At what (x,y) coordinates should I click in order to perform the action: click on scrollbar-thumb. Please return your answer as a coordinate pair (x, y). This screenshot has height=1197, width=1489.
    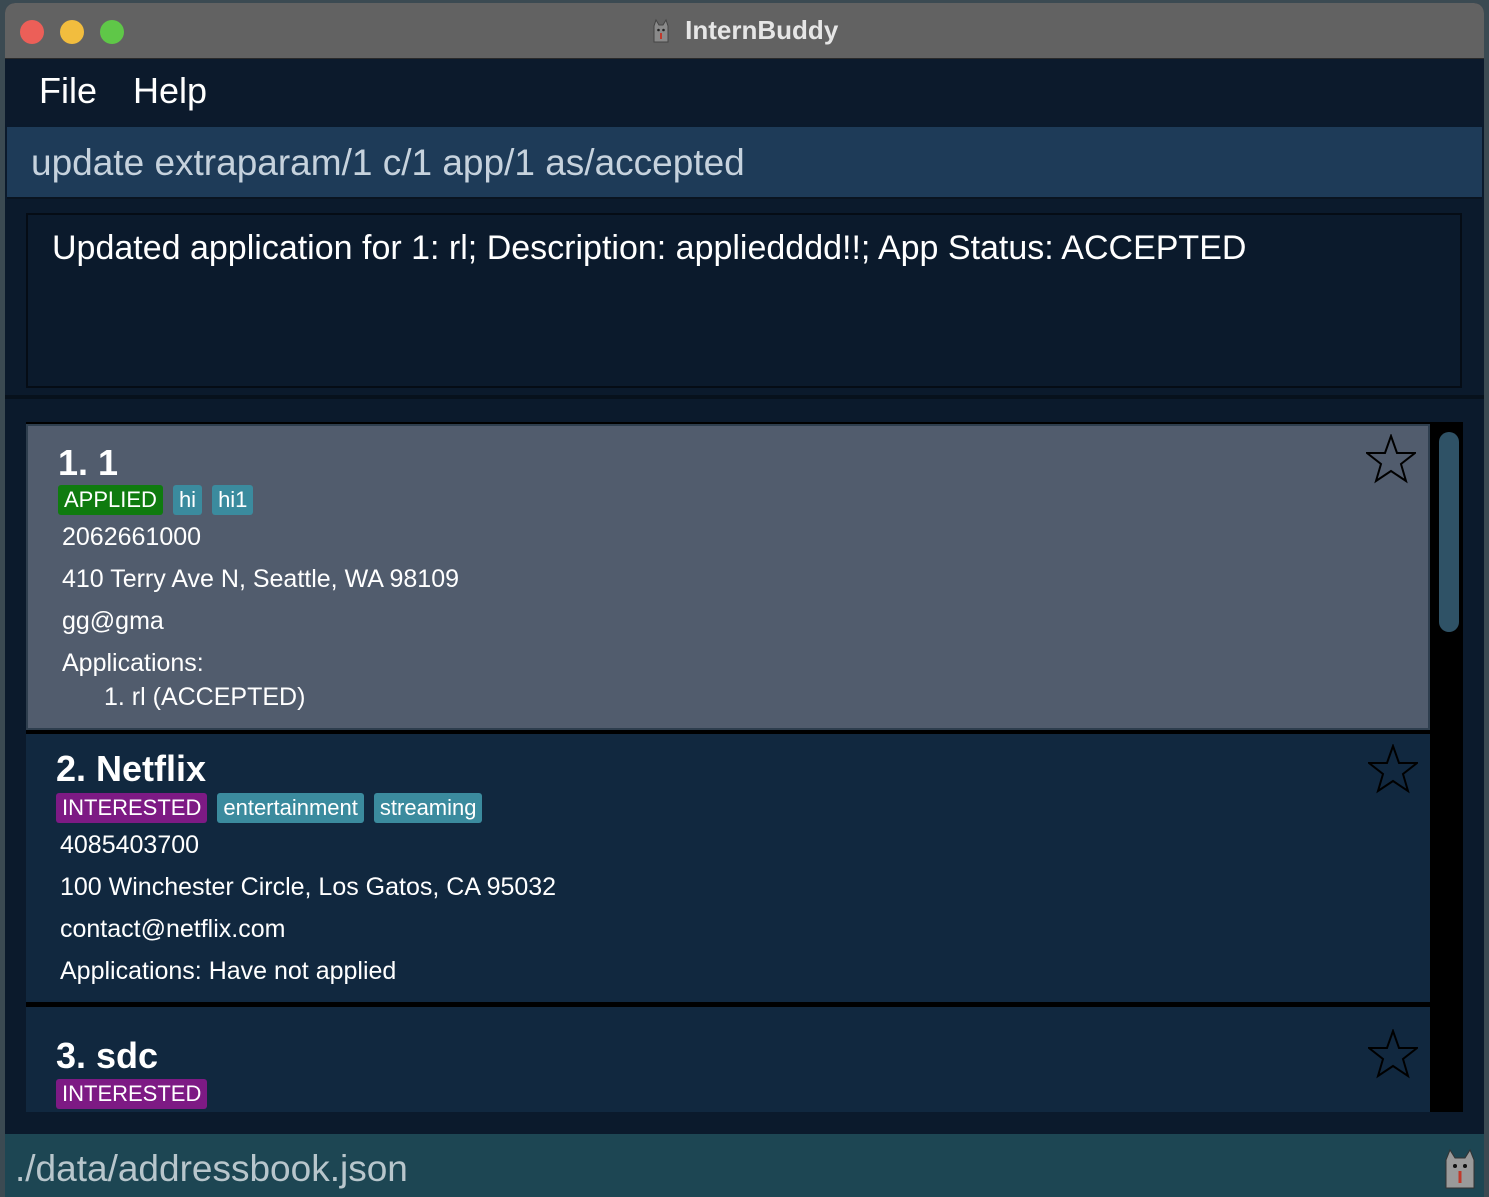
    Looking at the image, I should click on (1449, 532).